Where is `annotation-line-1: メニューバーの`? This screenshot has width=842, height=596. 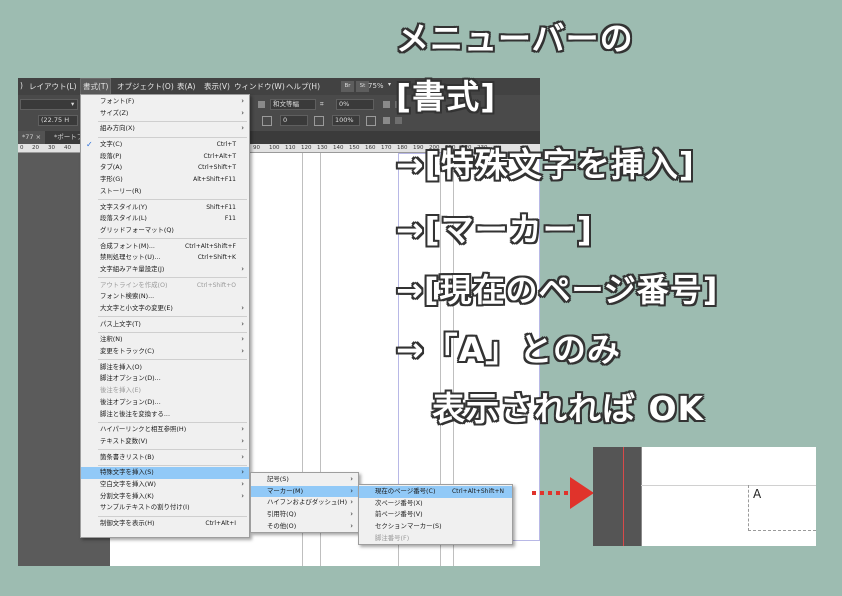
annotation-line-1: メニューバーの is located at coordinates (515, 38).